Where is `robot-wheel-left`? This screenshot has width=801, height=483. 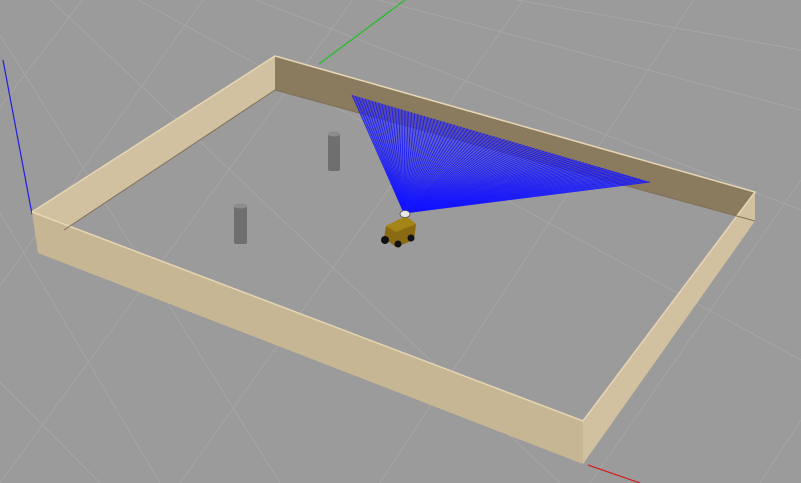
robot-wheel-left is located at coordinates (385, 240).